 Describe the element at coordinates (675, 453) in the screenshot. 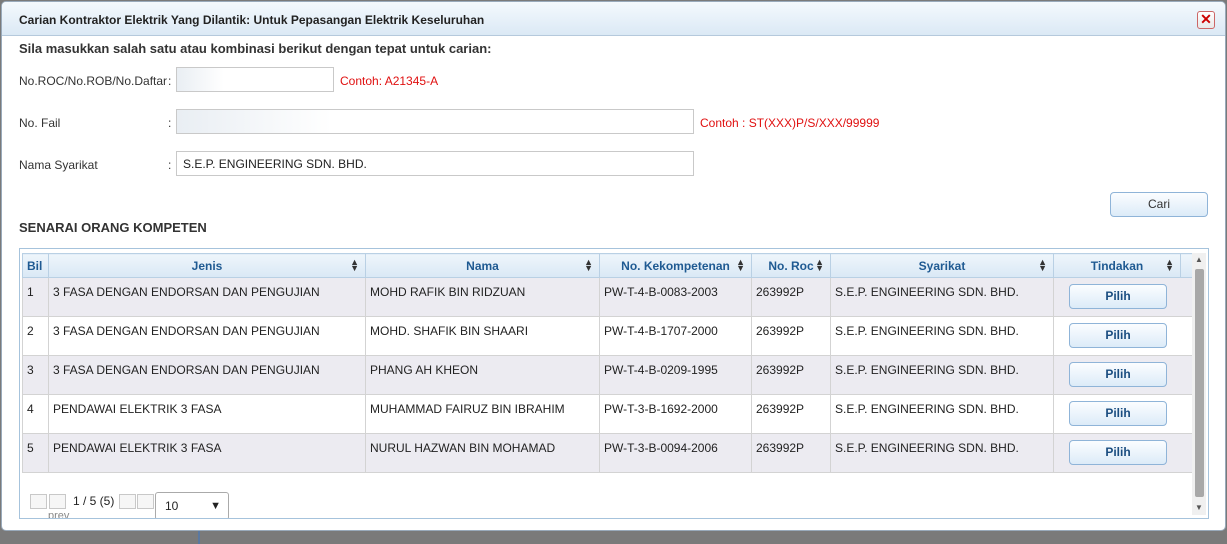

I see `cell-kekompetenan: PW-T-3-B-0094-2006` at that location.